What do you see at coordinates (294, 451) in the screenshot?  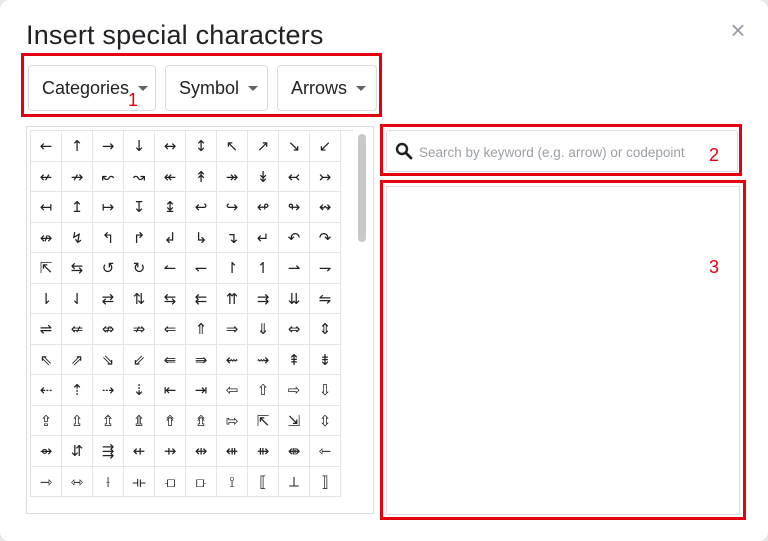 I see `symbol-cell: ⇼` at bounding box center [294, 451].